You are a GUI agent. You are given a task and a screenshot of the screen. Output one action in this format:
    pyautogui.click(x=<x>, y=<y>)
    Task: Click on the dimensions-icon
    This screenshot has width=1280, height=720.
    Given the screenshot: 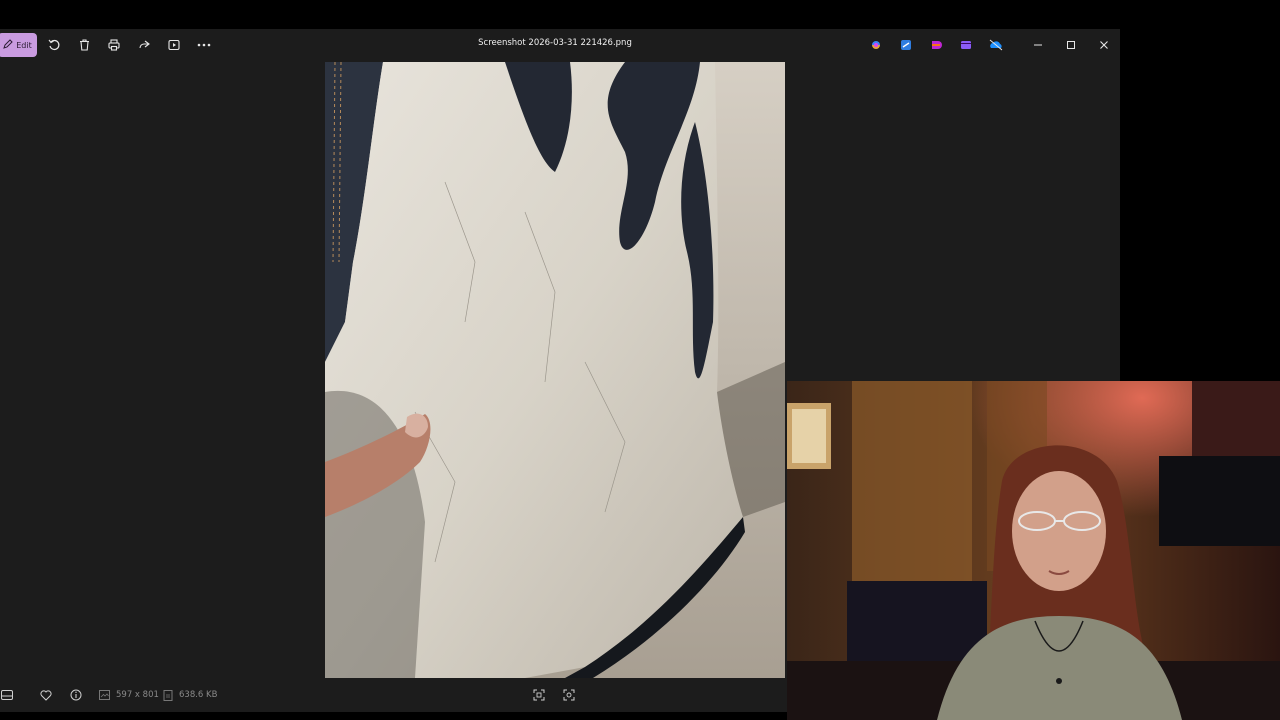 What is the action you would take?
    pyautogui.click(x=104, y=695)
    